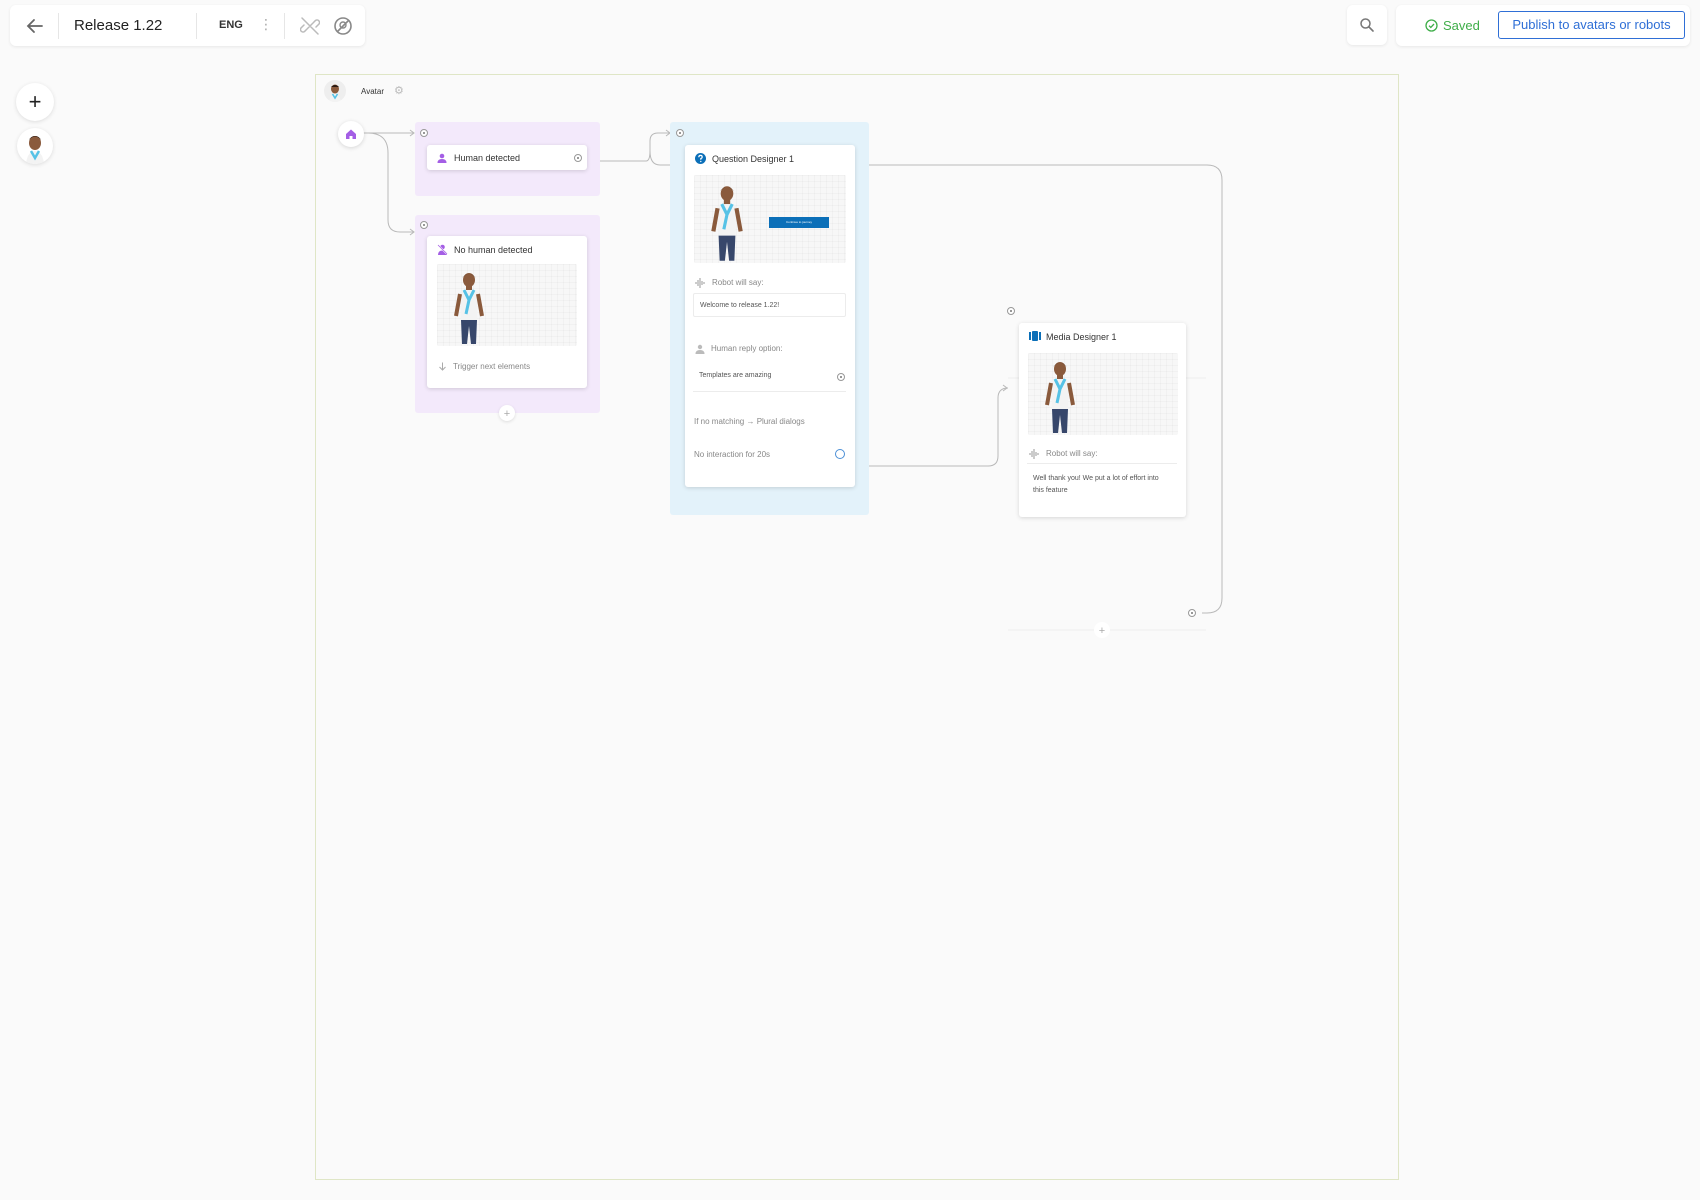  I want to click on robot-say-text: Welcome to release 1.22!, so click(740, 305).